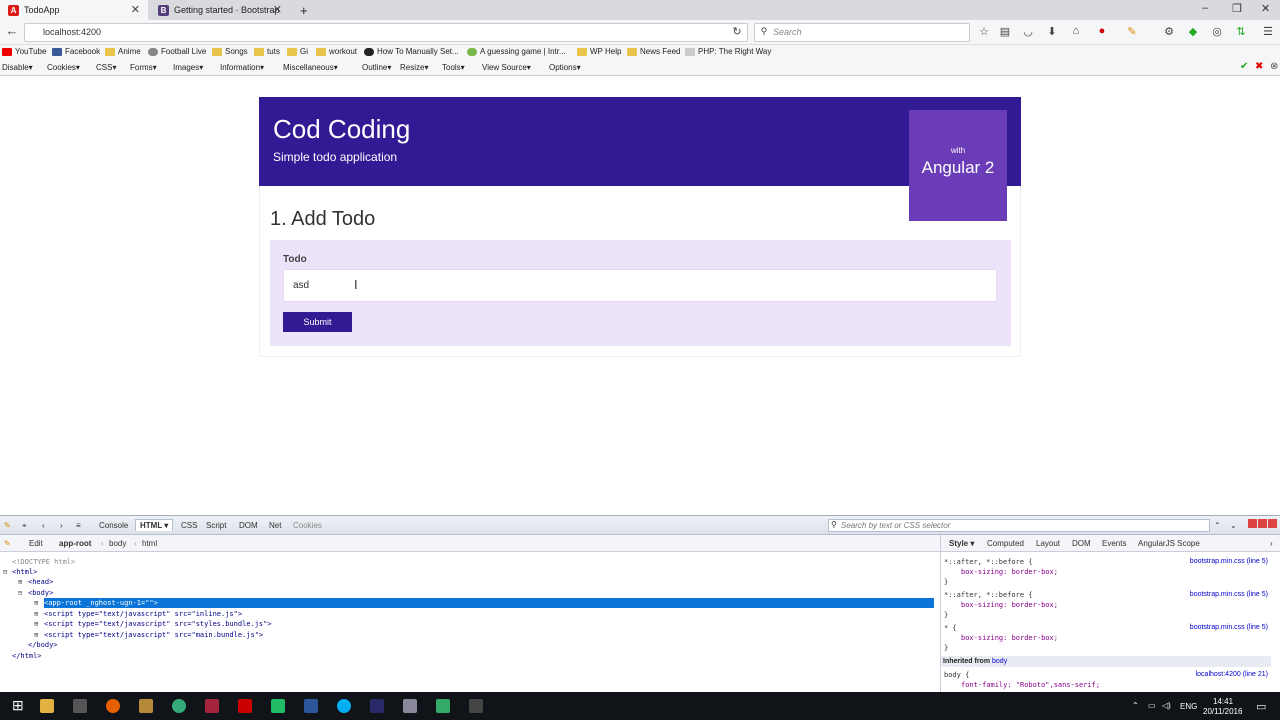  Describe the element at coordinates (76, 51) in the screenshot. I see `bookmark-facebook: Facebook` at that location.